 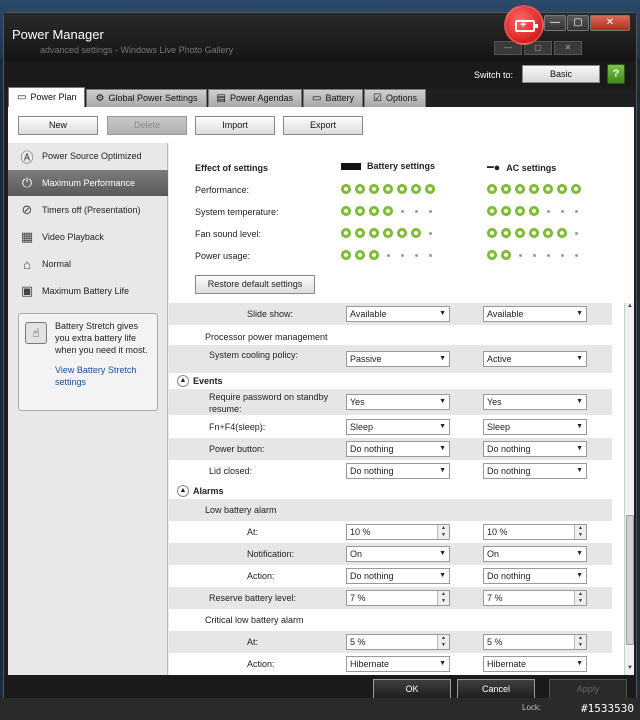 I want to click on setting-group-critical-battery: Critical low battery alarm, so click(x=254, y=620).